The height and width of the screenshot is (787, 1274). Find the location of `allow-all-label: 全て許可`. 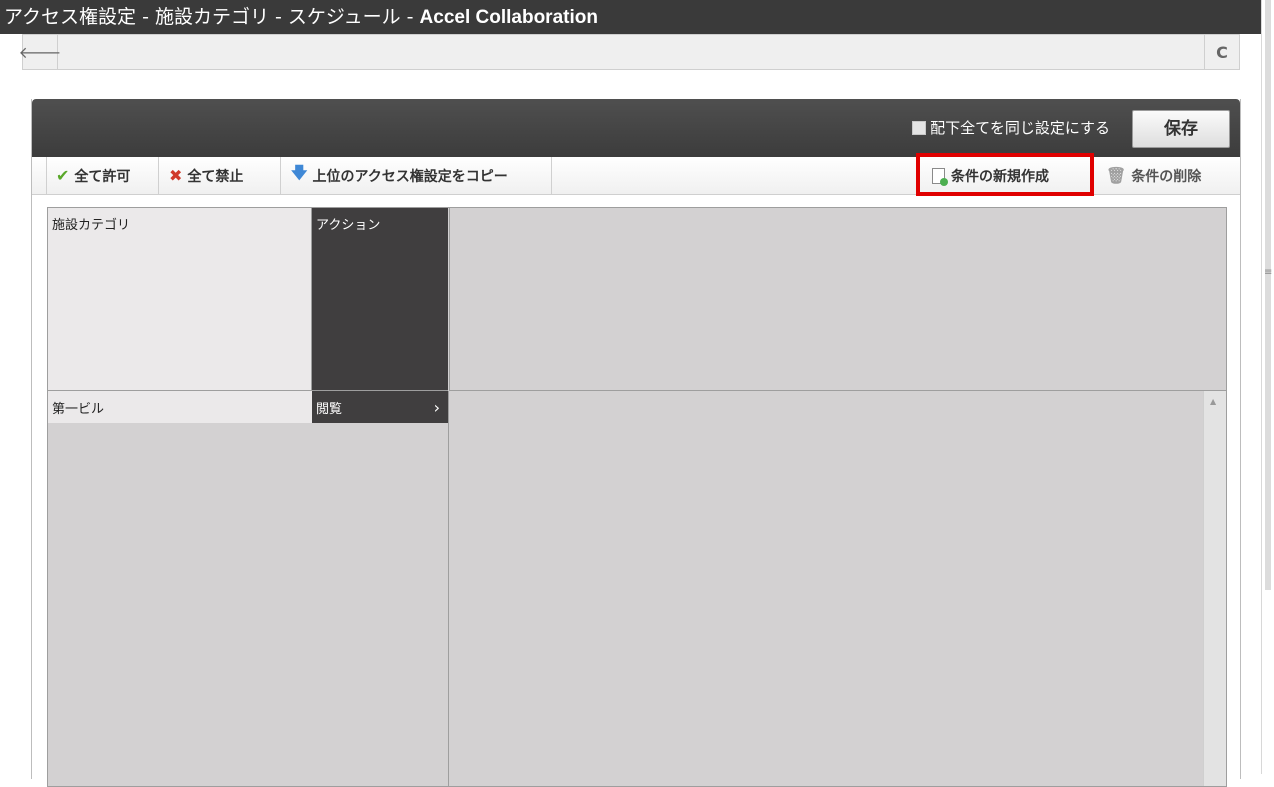

allow-all-label: 全て許可 is located at coordinates (102, 176).